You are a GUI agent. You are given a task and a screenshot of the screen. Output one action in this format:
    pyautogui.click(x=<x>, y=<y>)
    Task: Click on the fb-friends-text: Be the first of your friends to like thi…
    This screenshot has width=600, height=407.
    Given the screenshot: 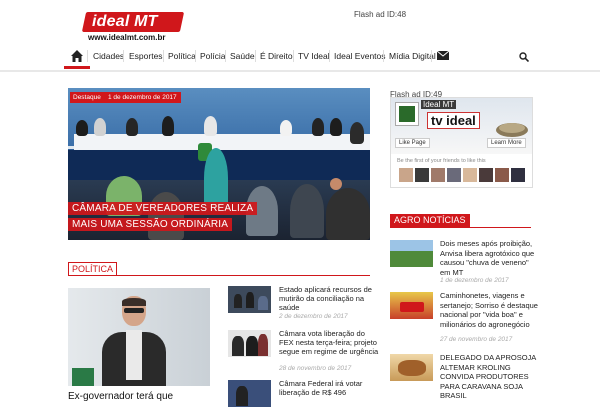 What is the action you would take?
    pyautogui.click(x=441, y=161)
    